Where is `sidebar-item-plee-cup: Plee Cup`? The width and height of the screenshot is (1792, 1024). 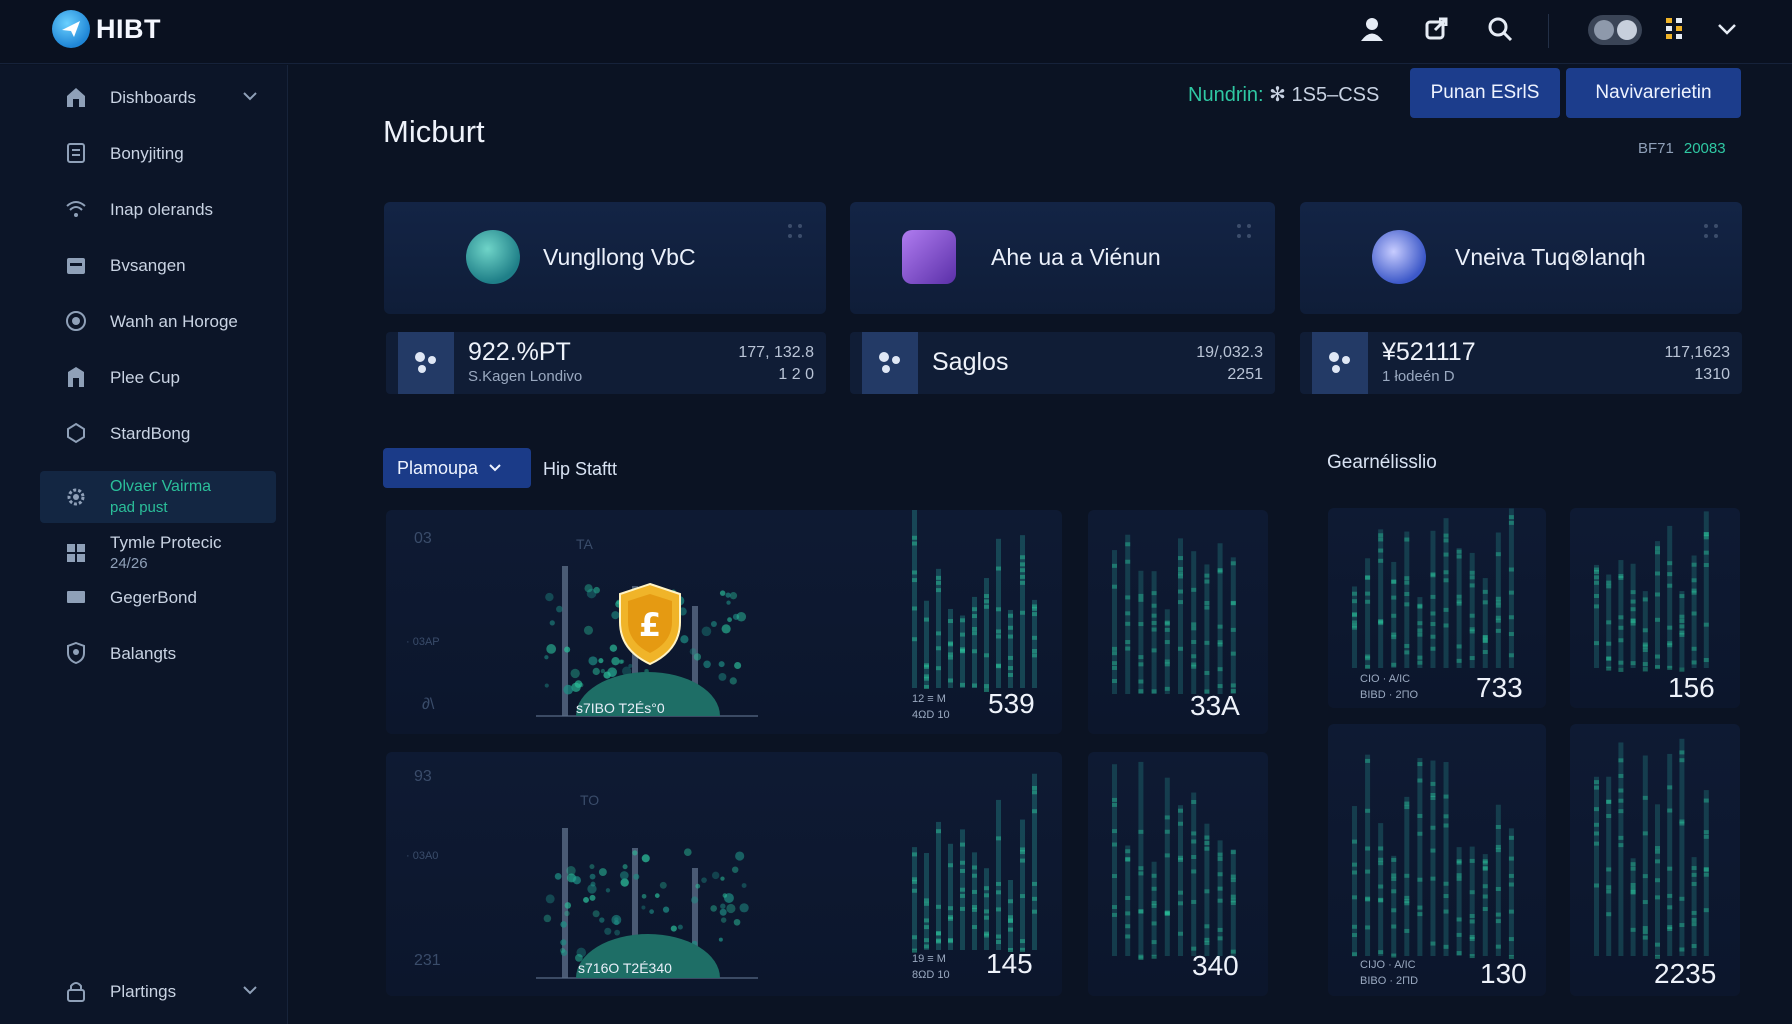
sidebar-item-plee-cup: Plee Cup is located at coordinates (158, 377).